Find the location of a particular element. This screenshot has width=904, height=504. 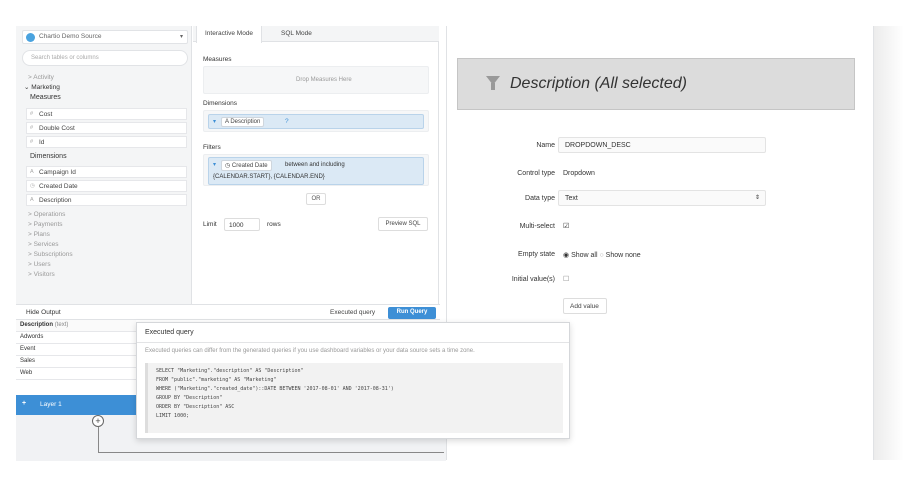

control-type-label: Control type is located at coordinates (536, 173).